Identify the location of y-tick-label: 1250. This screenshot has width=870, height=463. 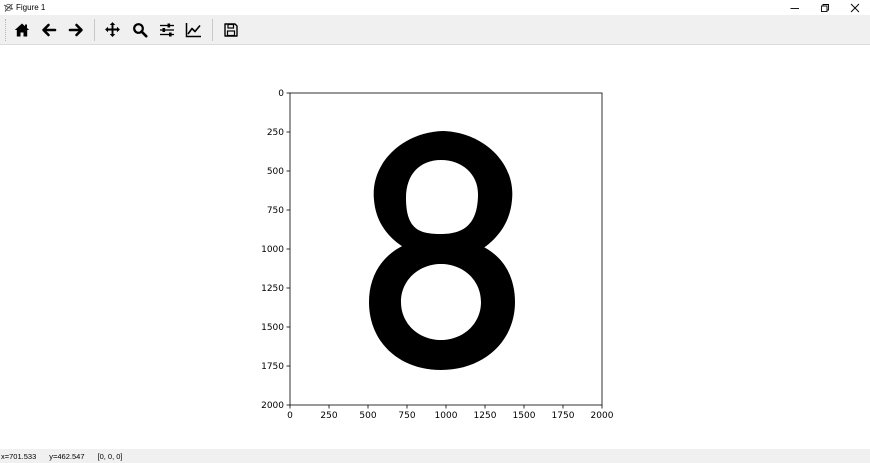
(272, 289).